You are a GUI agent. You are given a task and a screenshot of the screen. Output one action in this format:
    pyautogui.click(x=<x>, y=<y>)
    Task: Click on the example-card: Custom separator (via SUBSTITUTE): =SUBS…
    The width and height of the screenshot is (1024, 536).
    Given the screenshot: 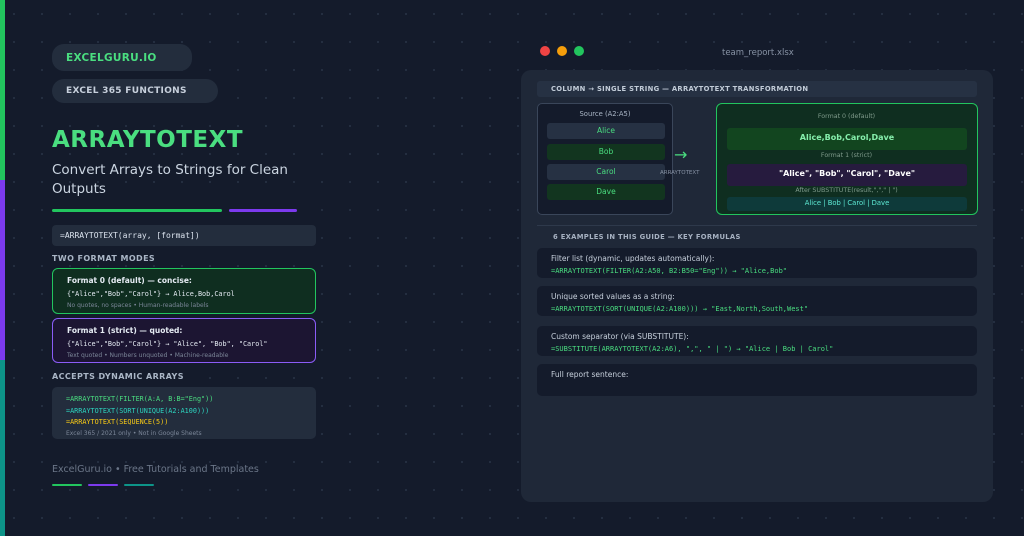 What is the action you would take?
    pyautogui.click(x=757, y=341)
    